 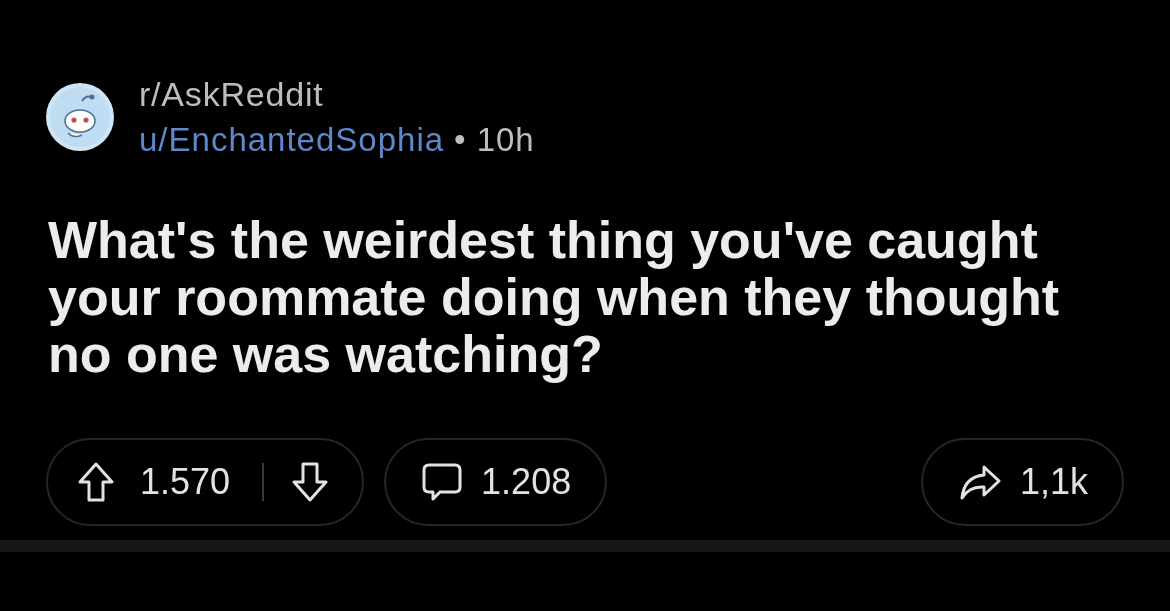 What do you see at coordinates (496, 482) in the screenshot?
I see `comments-button: 1.208` at bounding box center [496, 482].